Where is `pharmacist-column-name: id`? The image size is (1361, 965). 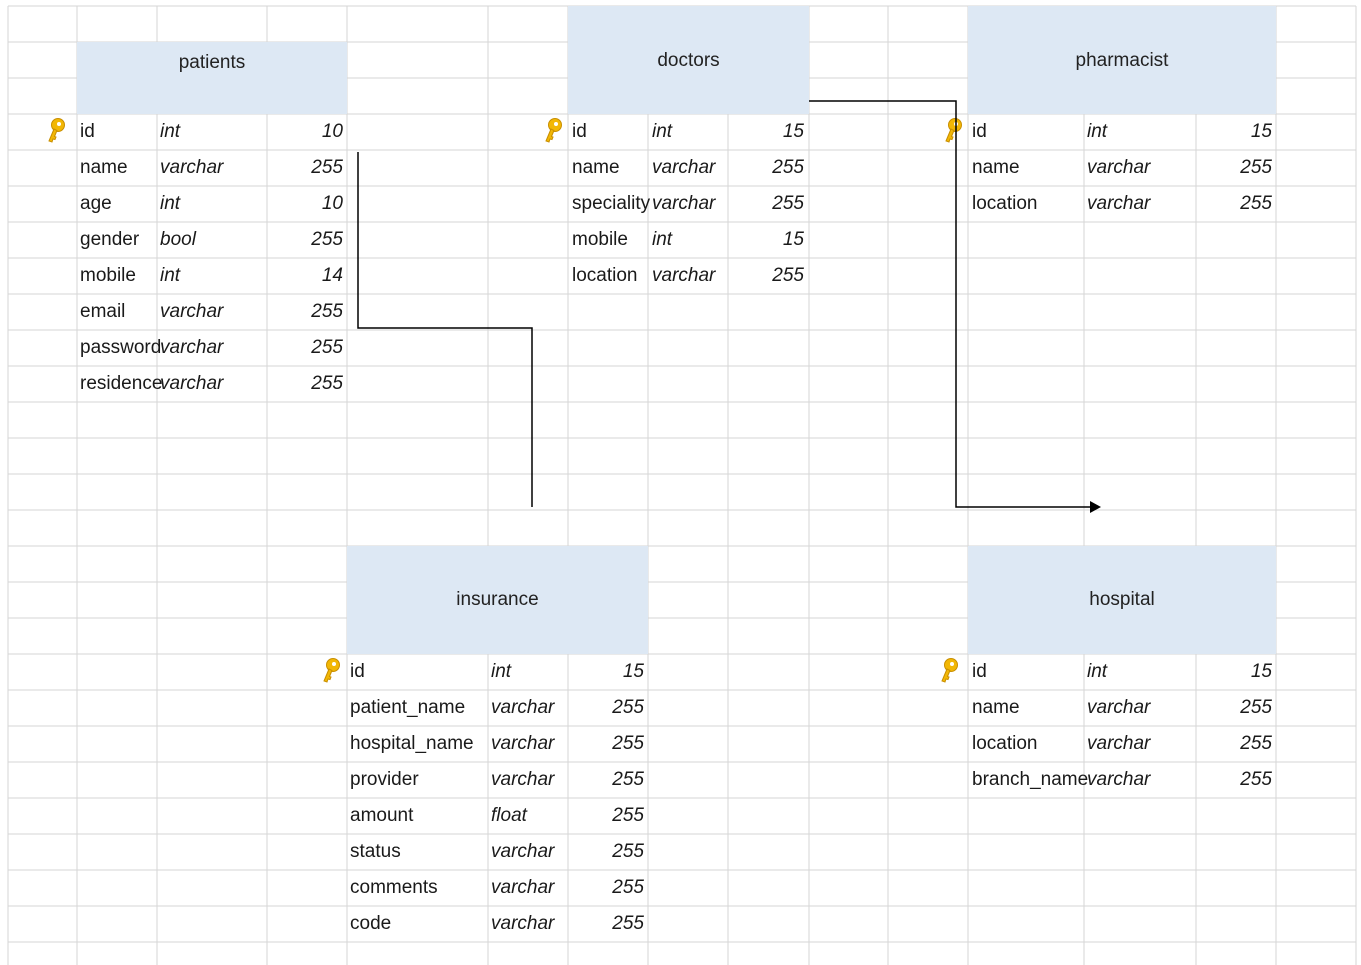 pharmacist-column-name: id is located at coordinates (979, 131).